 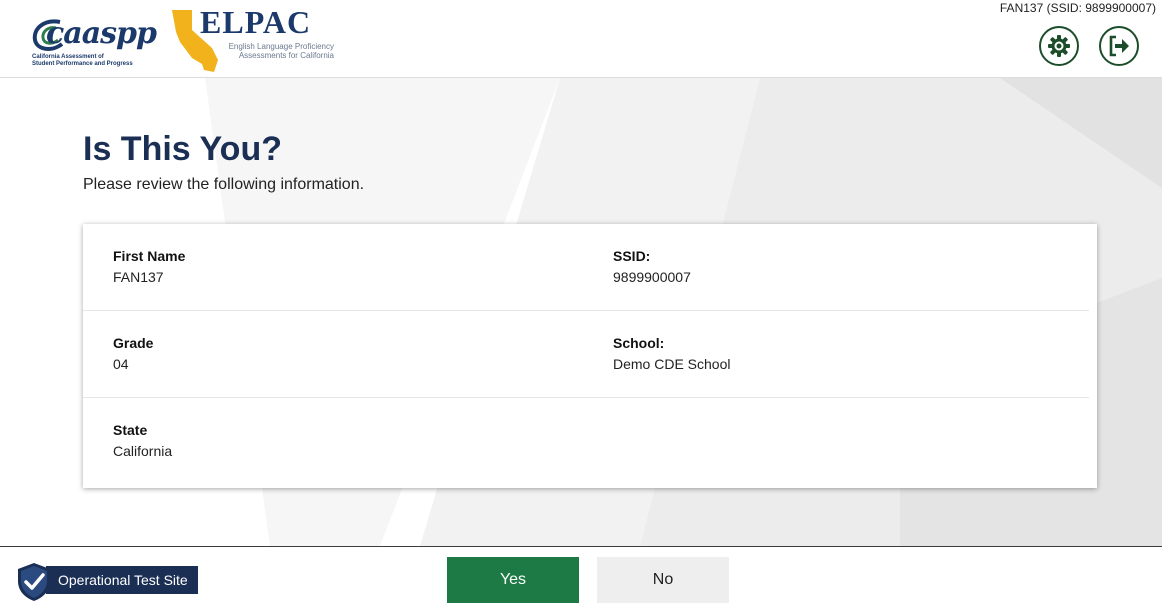 I want to click on caaspp-wordmark: caaspp, so click(x=101, y=33).